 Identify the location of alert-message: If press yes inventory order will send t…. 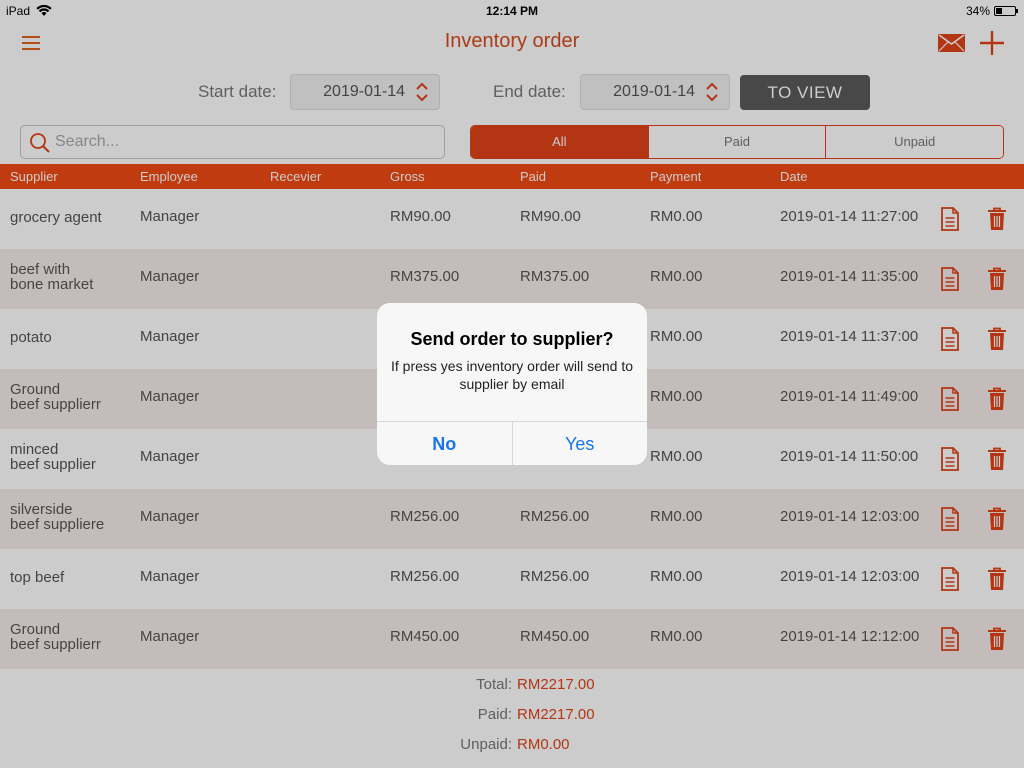
(512, 375).